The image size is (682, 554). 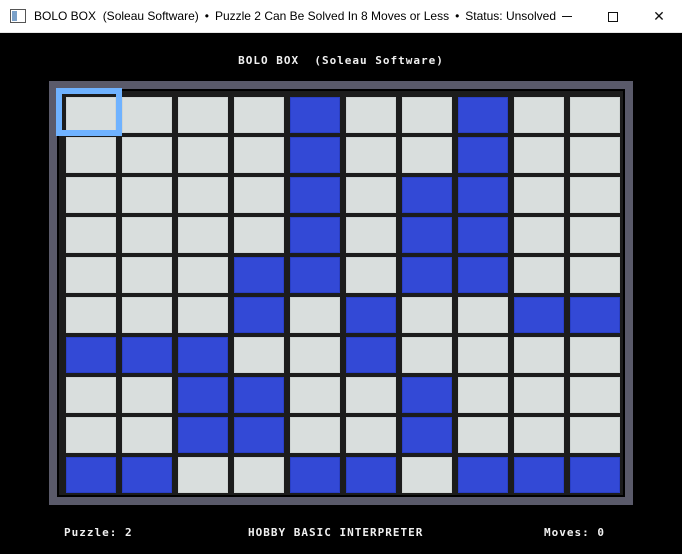 What do you see at coordinates (659, 16) in the screenshot?
I see `close-button: ✕` at bounding box center [659, 16].